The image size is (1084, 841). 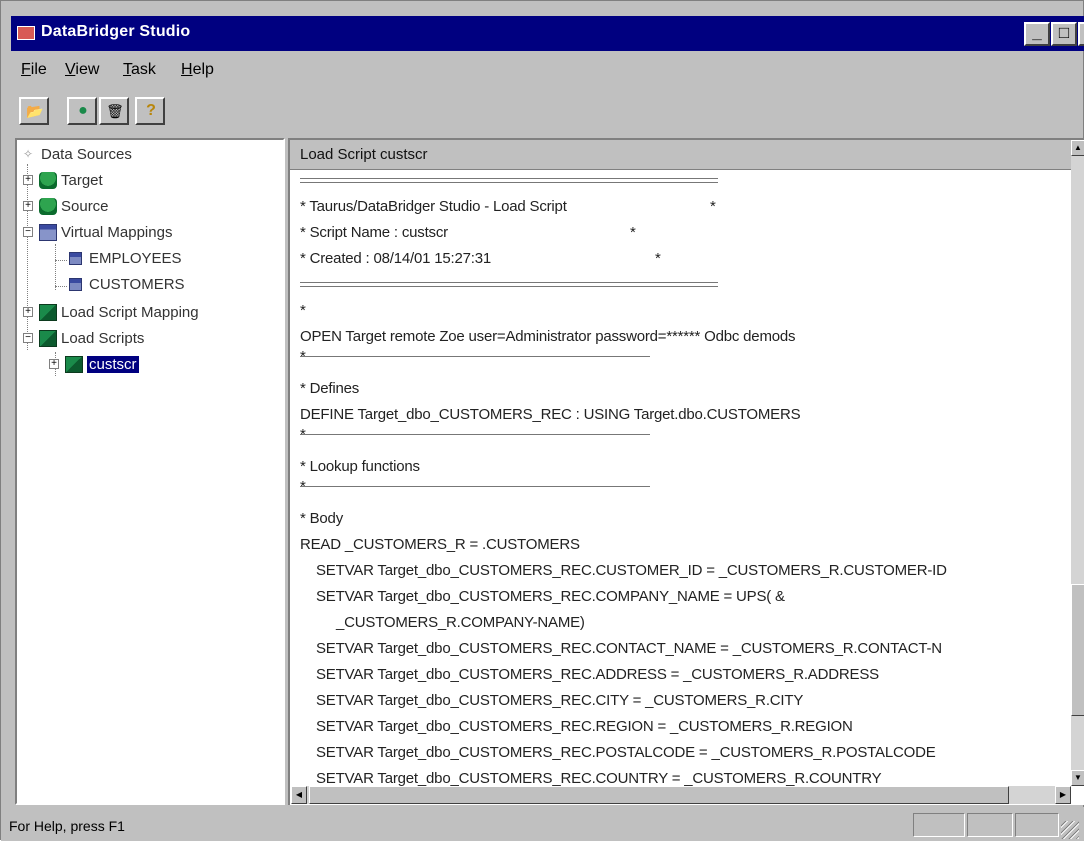 I want to click on expand-target-toggle: +, so click(x=28, y=180).